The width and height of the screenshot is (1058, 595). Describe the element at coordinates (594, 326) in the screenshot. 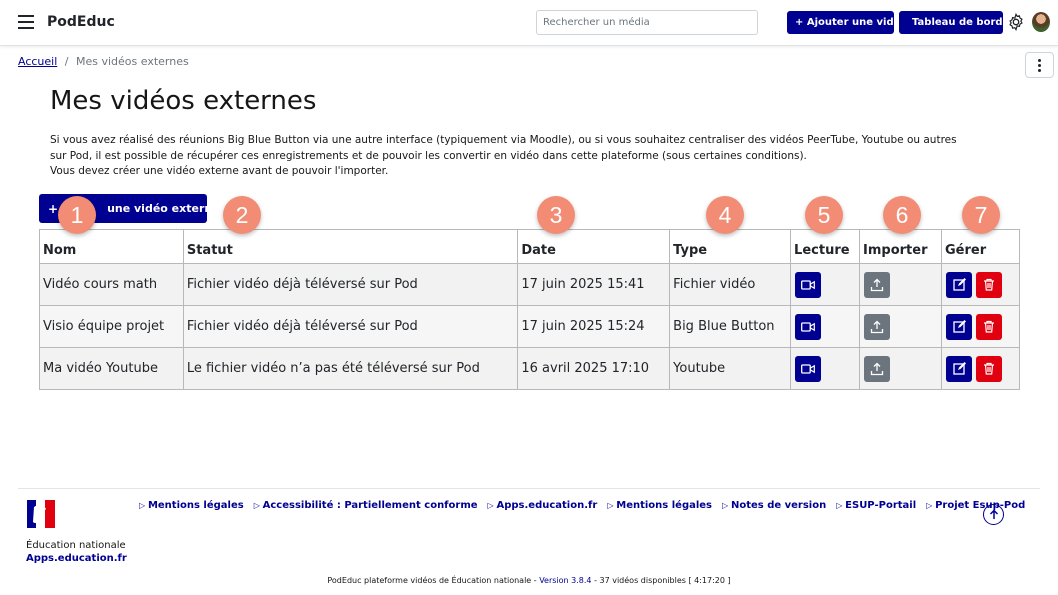

I see `cell-date: 17 juin 2025 15:24` at that location.